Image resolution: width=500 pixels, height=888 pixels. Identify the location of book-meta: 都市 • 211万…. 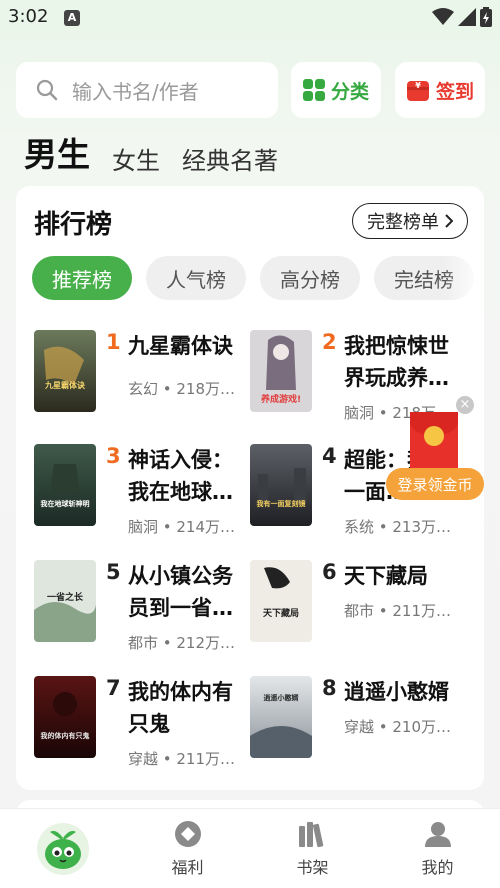
(398, 611).